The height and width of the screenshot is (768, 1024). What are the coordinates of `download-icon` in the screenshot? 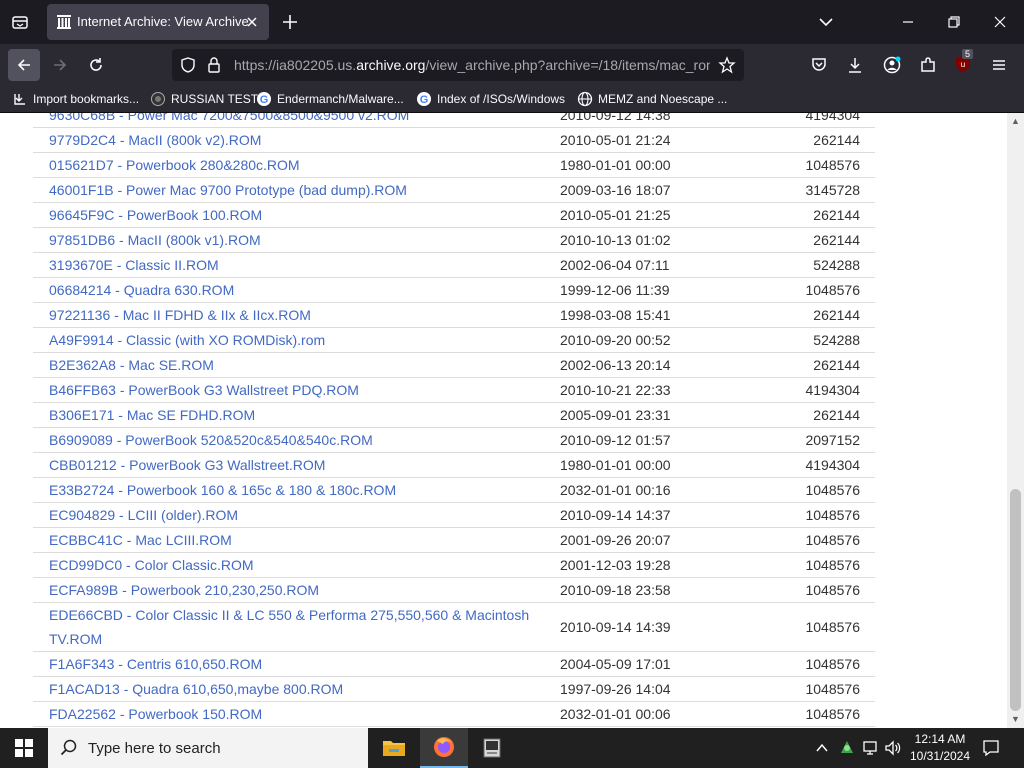 It's located at (855, 65).